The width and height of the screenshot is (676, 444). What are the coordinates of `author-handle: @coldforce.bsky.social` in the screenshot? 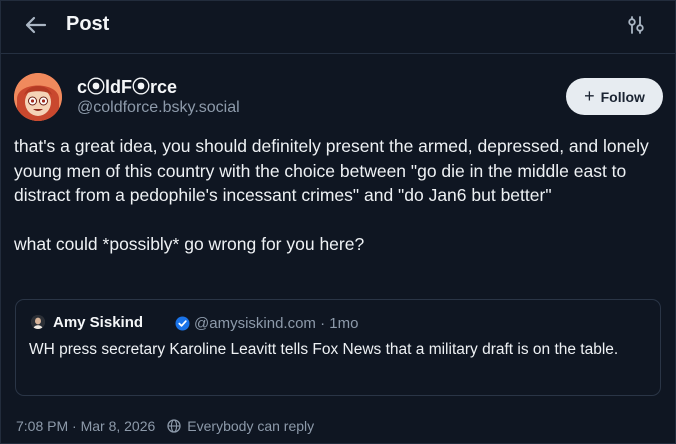 It's located at (158, 108).